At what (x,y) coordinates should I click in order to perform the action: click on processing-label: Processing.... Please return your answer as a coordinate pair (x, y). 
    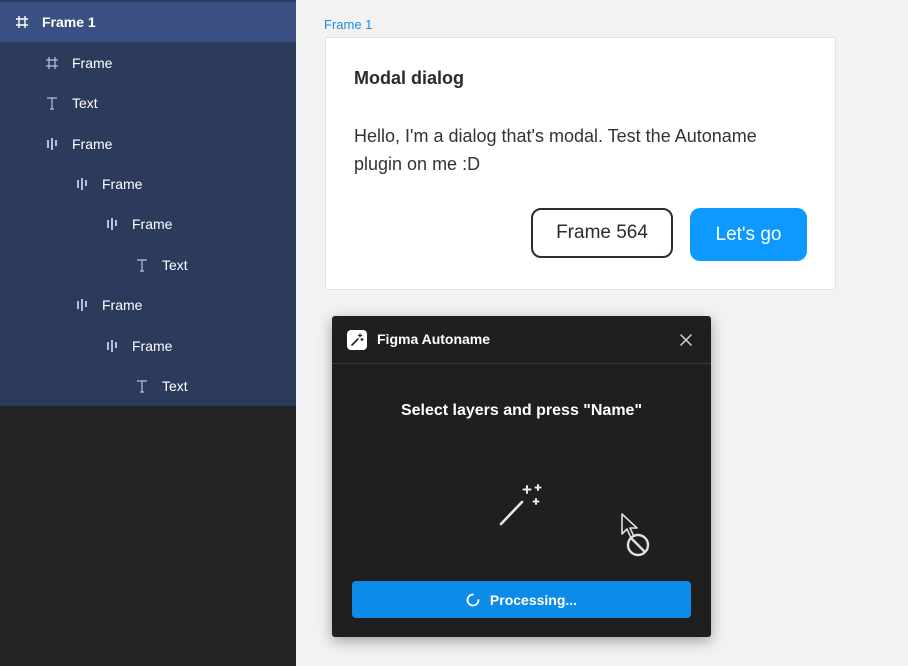
    Looking at the image, I should click on (533, 599).